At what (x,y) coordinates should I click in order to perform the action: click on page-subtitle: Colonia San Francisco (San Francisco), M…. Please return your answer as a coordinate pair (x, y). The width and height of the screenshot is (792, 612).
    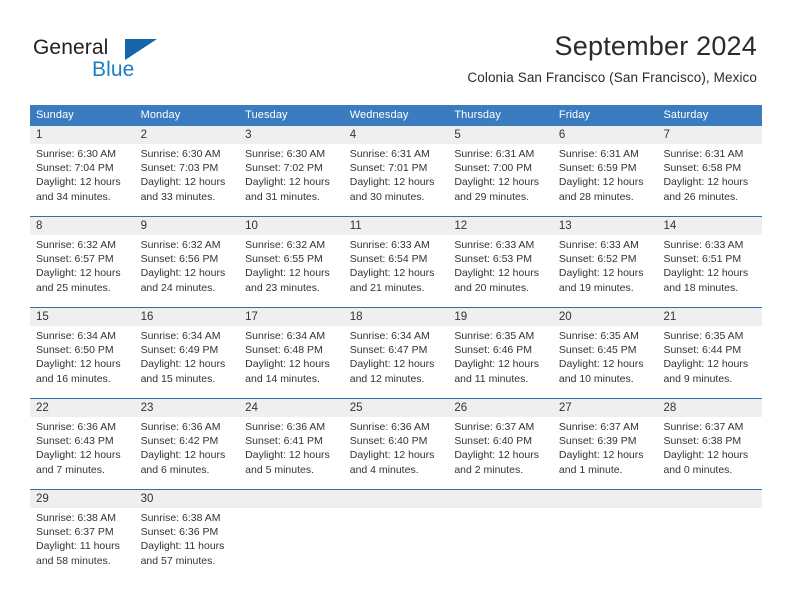
    Looking at the image, I should click on (612, 77).